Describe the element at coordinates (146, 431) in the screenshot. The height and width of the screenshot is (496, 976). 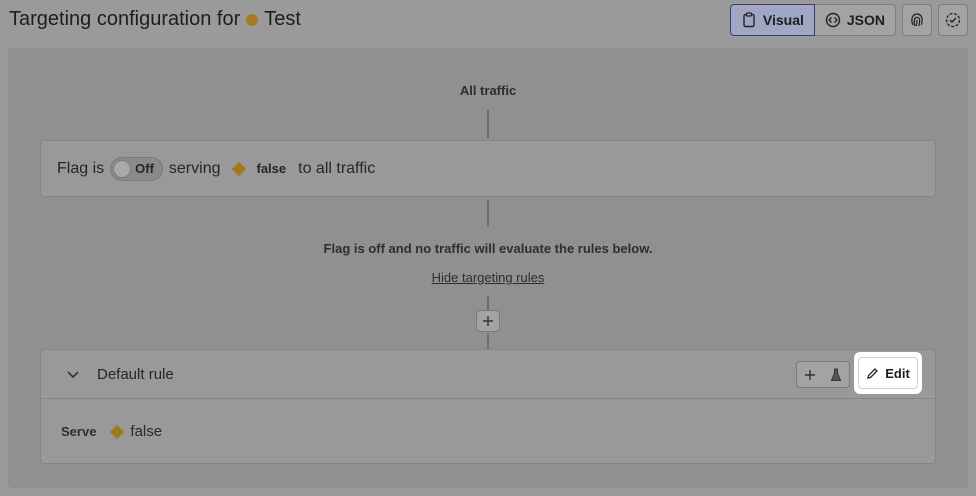
I see `serve-value: false` at that location.